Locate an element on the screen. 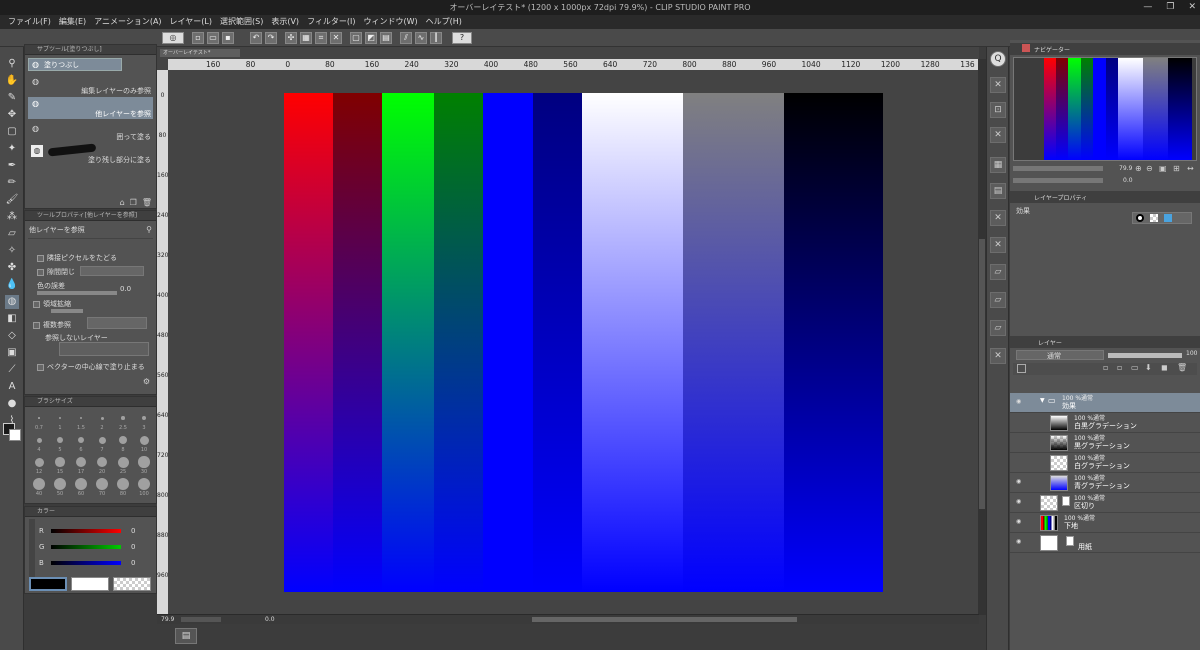 This screenshot has height=650, width=1200. layer-row: ◉ 100 %通常 下地 is located at coordinates (1105, 523).